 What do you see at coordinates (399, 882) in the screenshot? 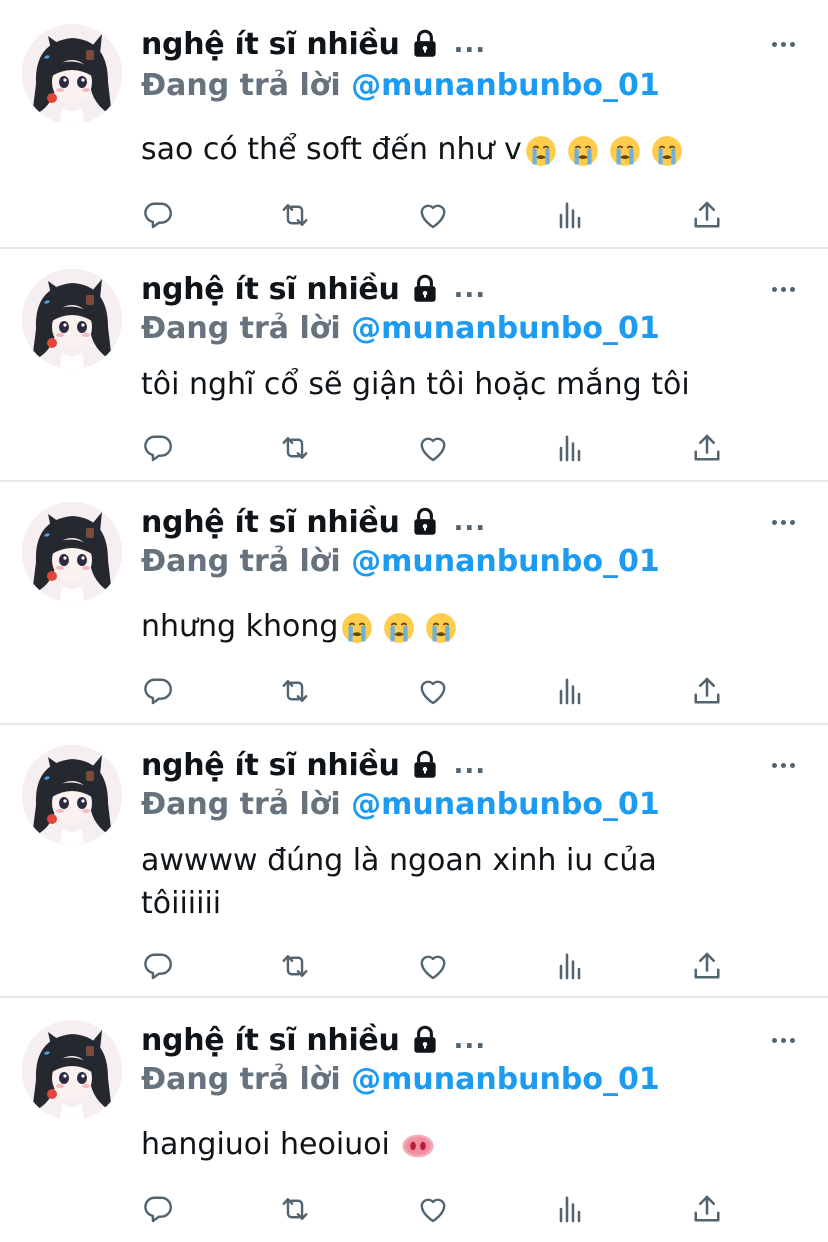
I see `tweet-text-content: awwww đúng là ngoan xinh iu của tôiiiiii` at bounding box center [399, 882].